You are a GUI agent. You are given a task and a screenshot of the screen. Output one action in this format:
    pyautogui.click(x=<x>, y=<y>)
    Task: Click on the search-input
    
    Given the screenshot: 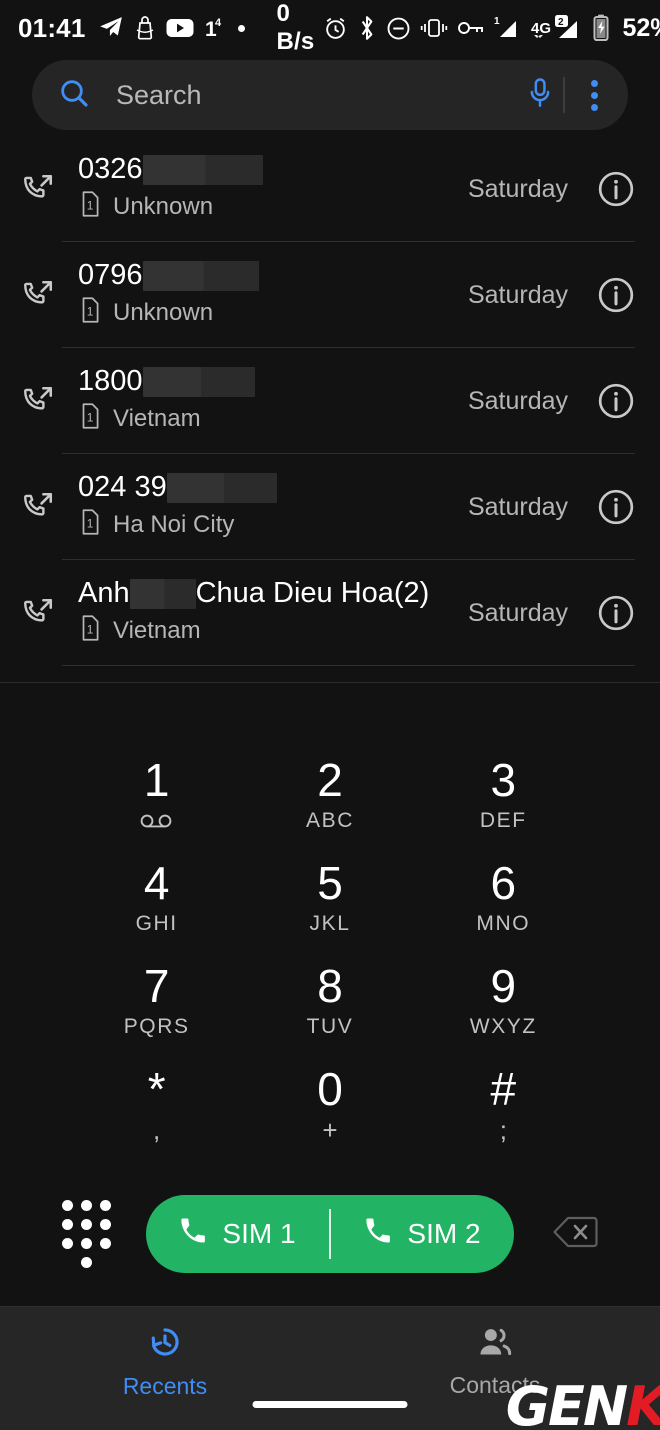 What is the action you would take?
    pyautogui.click(x=307, y=95)
    